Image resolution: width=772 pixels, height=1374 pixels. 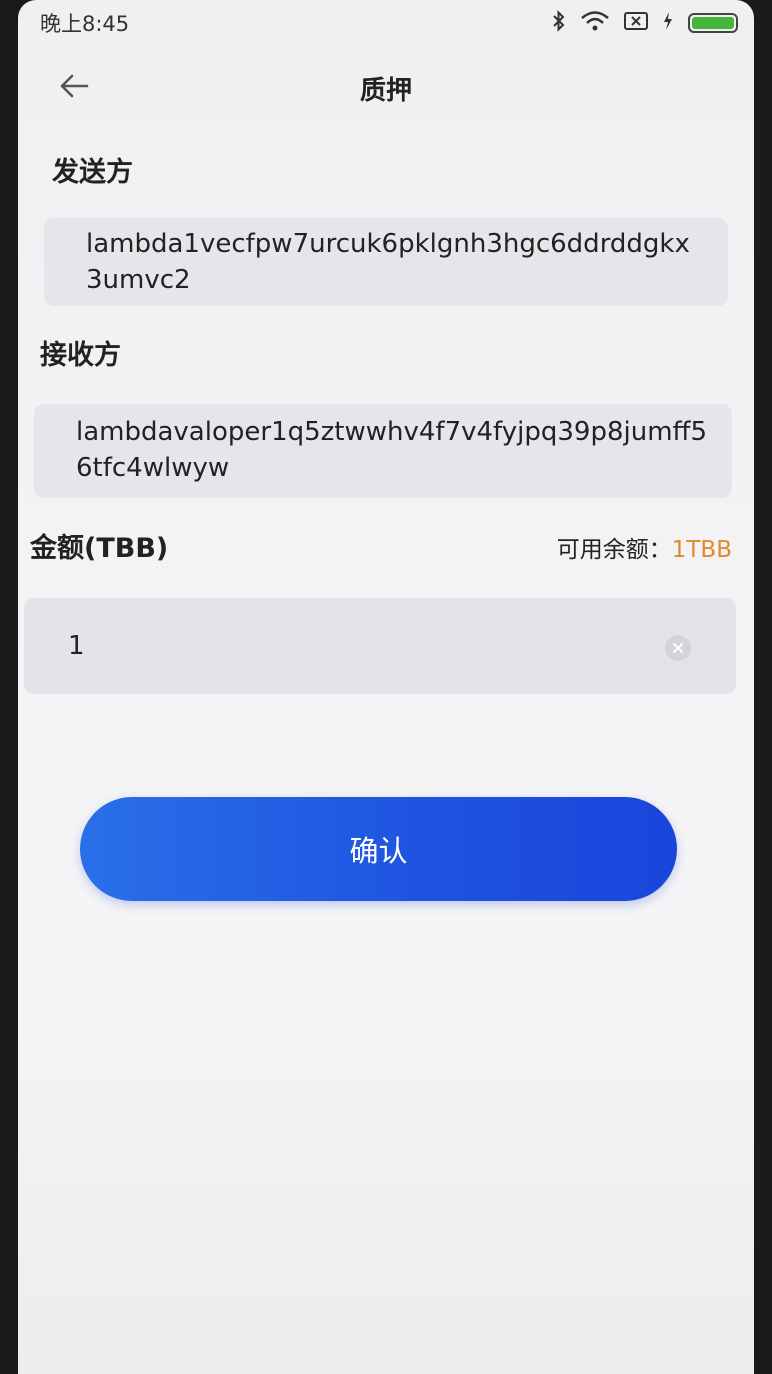 What do you see at coordinates (614, 550) in the screenshot?
I see `balance-label: 可用余额：` at bounding box center [614, 550].